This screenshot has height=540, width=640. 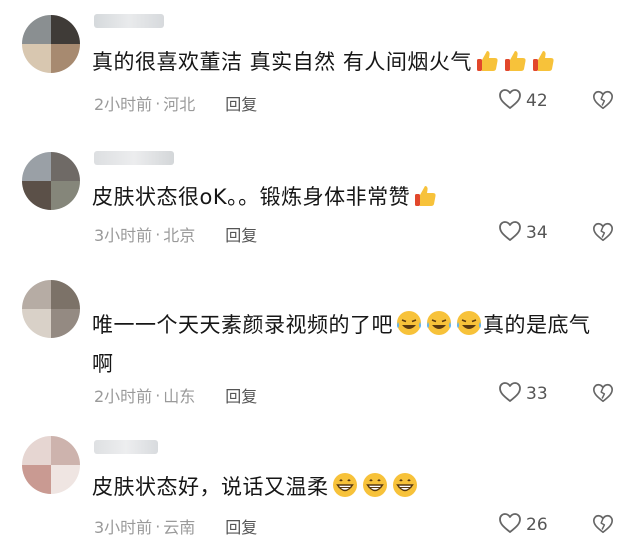 I want to click on comment-text: 皮肤状态好，说话又温柔, so click(x=352, y=489).